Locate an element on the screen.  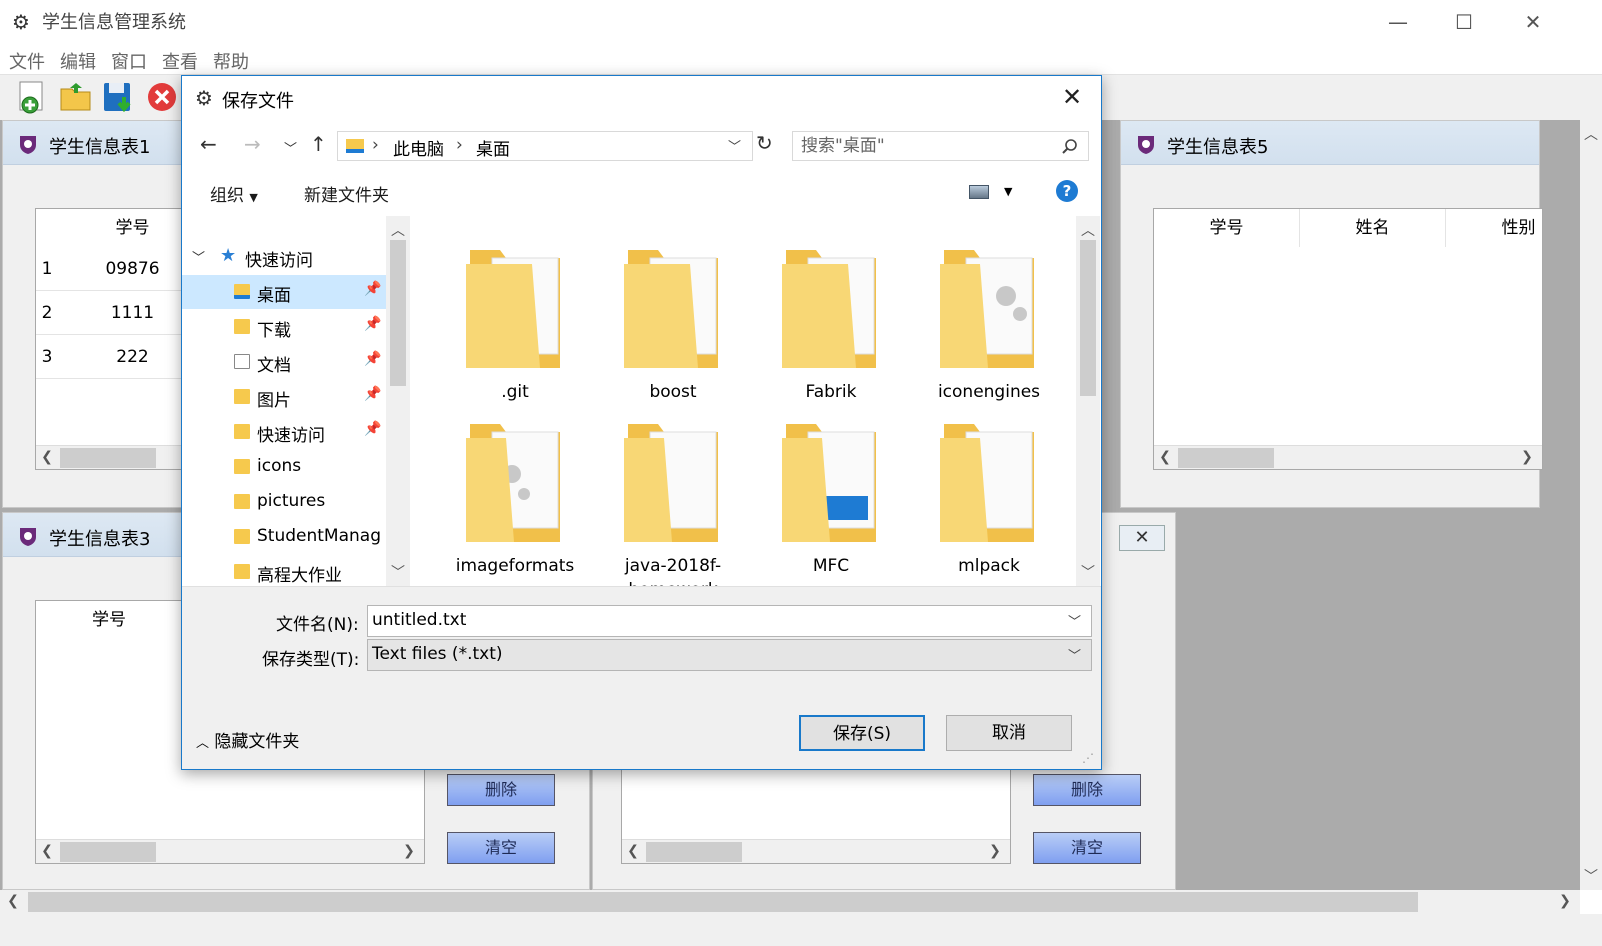
menu-view: 查看 is located at coordinates (180, 61).